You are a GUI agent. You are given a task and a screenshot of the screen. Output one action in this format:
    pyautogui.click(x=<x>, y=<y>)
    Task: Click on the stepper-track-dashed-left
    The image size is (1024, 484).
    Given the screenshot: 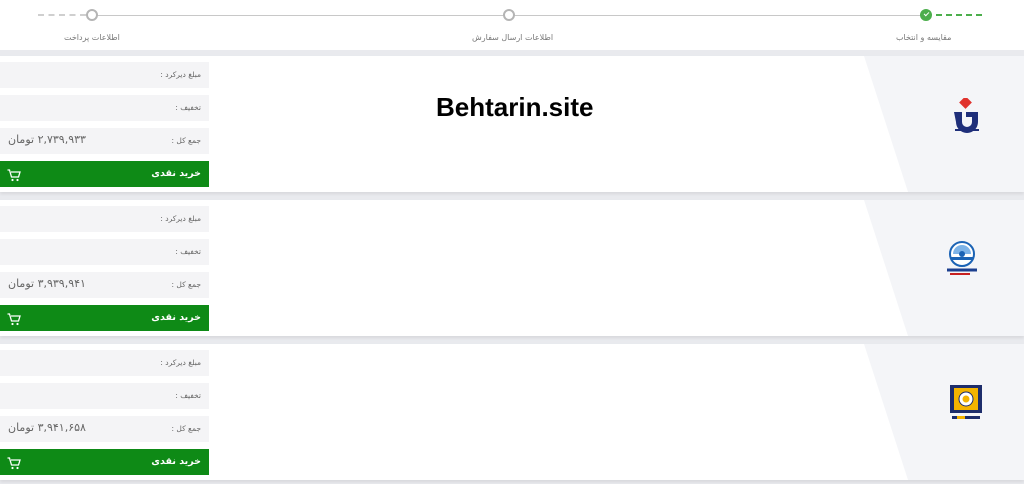 What is the action you would take?
    pyautogui.click(x=62, y=15)
    